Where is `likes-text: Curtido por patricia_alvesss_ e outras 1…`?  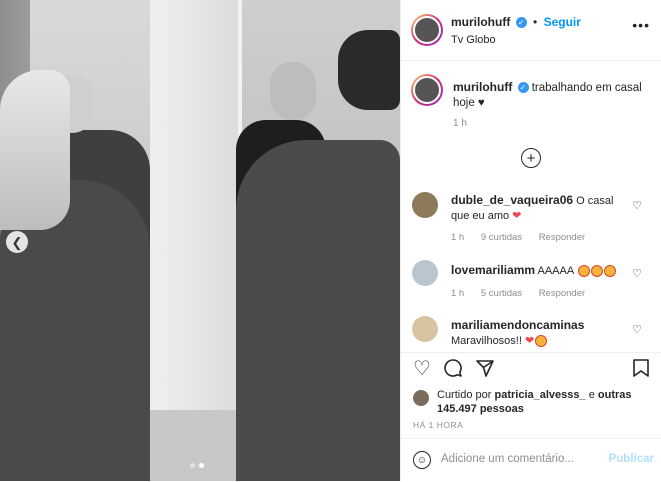 likes-text: Curtido por patricia_alvesss_ e outras 1… is located at coordinates (537, 402).